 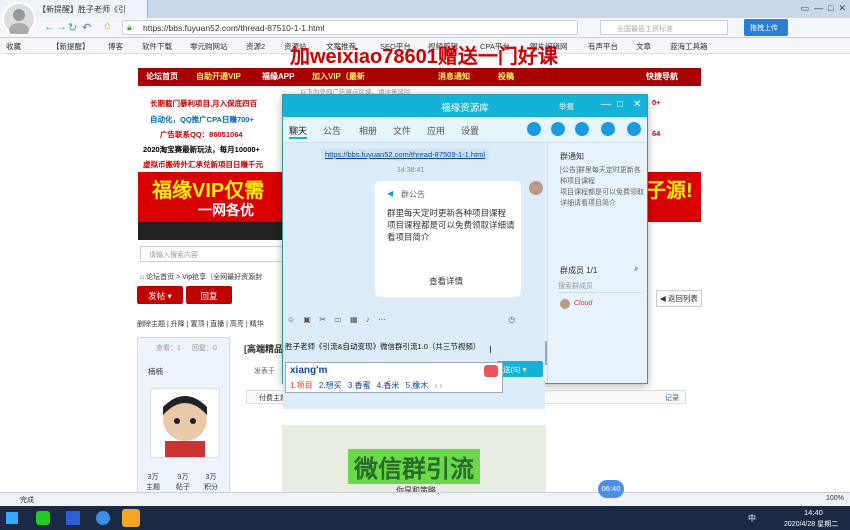 What do you see at coordinates (151, 324) in the screenshot?
I see `tool-0: 删除主题` at bounding box center [151, 324].